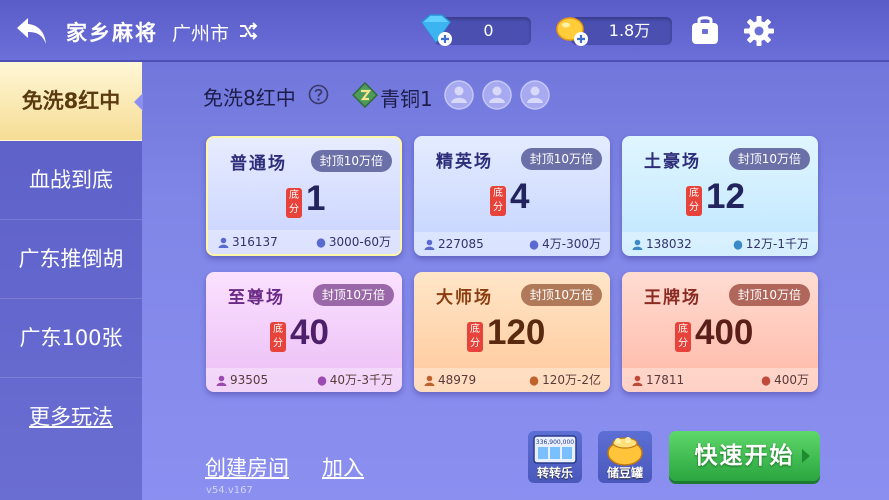  Describe the element at coordinates (512, 380) in the screenshot. I see `card-footer: 48979 120万-2亿` at that location.